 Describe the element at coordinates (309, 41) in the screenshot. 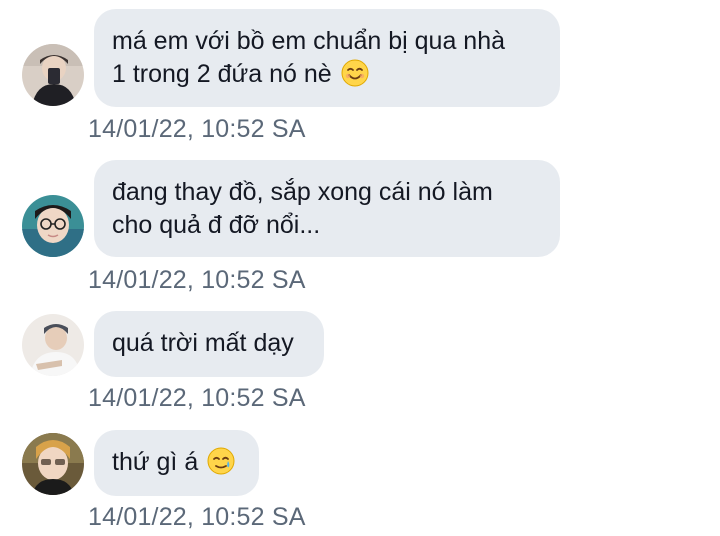

I see `message-text-line-1: má em với bồ em chuẩn bị qua nhà` at that location.